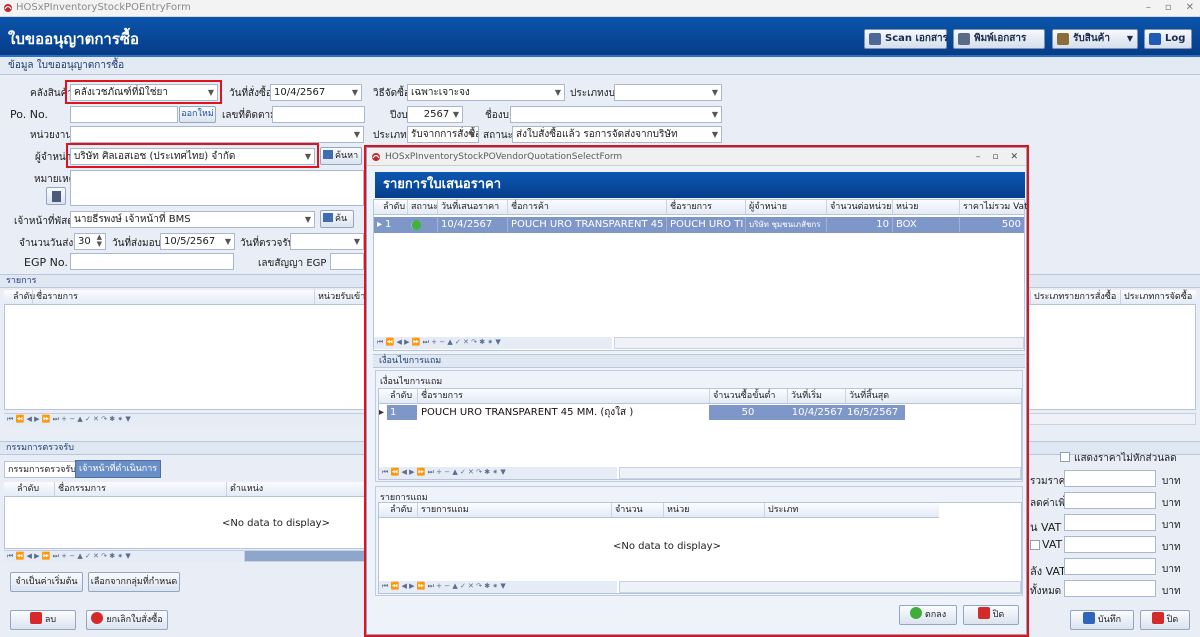 The height and width of the screenshot is (637, 1200). I want to click on budget-type-select: ▼, so click(668, 92).